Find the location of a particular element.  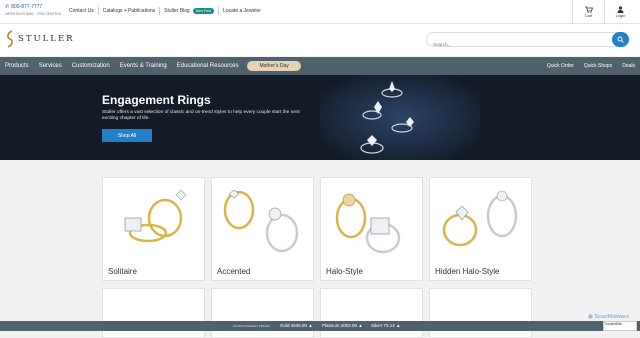

platinum-price: Platinum 2002.00 ▲ is located at coordinates (342, 325).